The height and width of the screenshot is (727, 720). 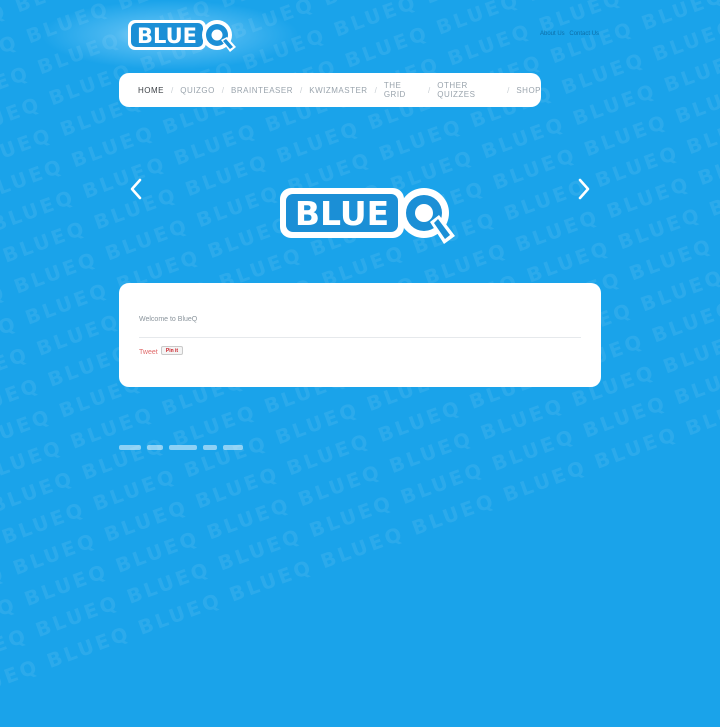 I want to click on pin-it-button: Pin it, so click(x=172, y=350).